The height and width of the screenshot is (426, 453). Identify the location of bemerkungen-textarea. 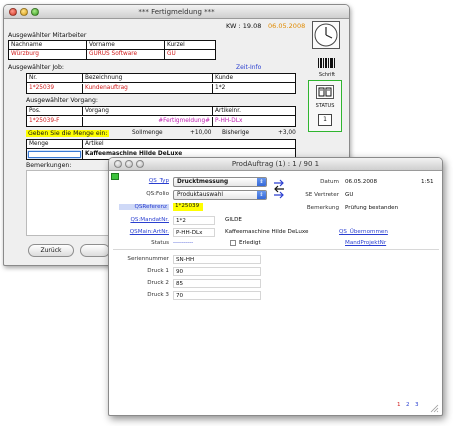
(68, 203).